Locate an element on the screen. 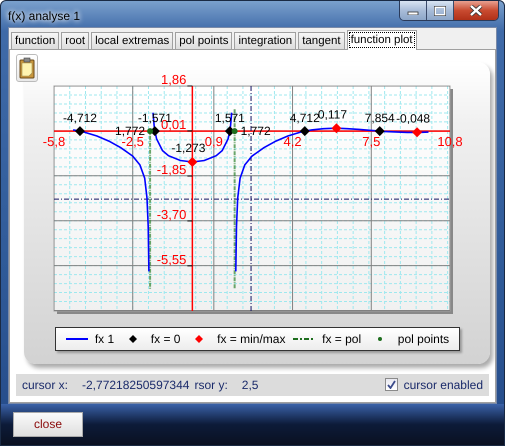 This screenshot has height=446, width=505. legend-label: fx = 0 is located at coordinates (165, 339).